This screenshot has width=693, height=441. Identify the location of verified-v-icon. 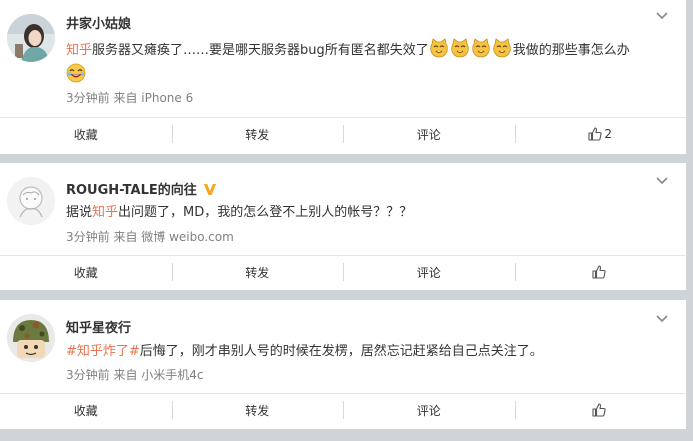
(209, 189).